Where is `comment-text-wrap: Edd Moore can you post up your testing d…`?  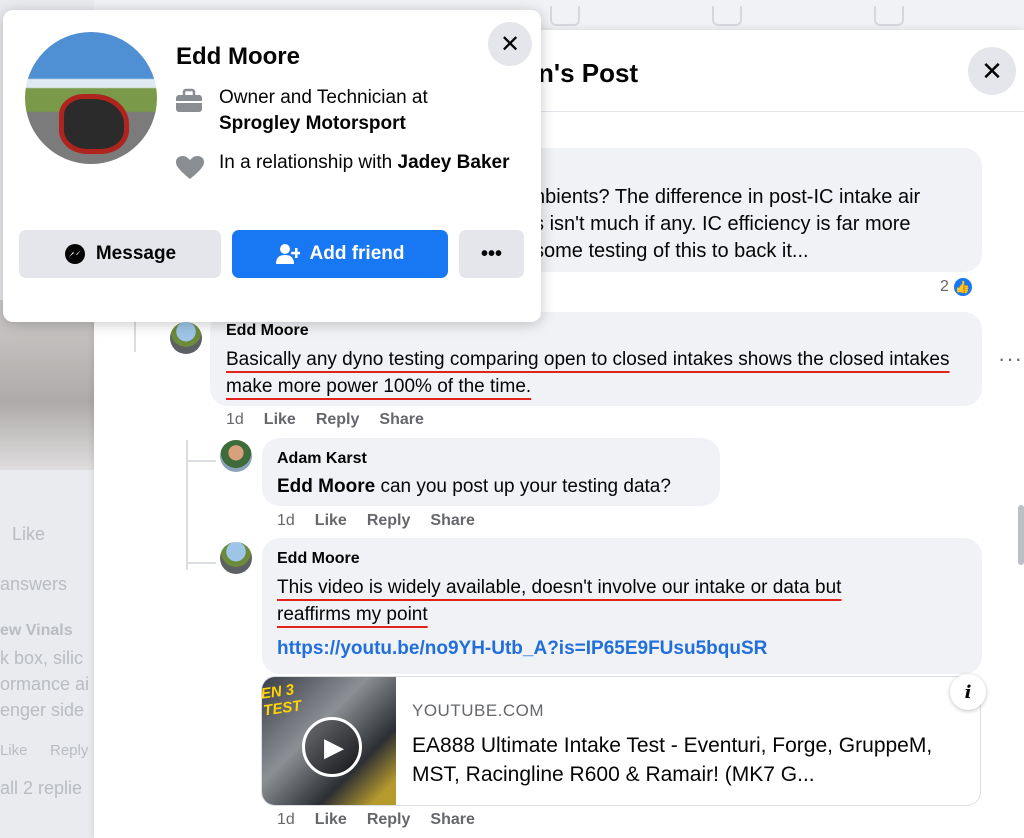 comment-text-wrap: Edd Moore can you post up your testing d… is located at coordinates (474, 486).